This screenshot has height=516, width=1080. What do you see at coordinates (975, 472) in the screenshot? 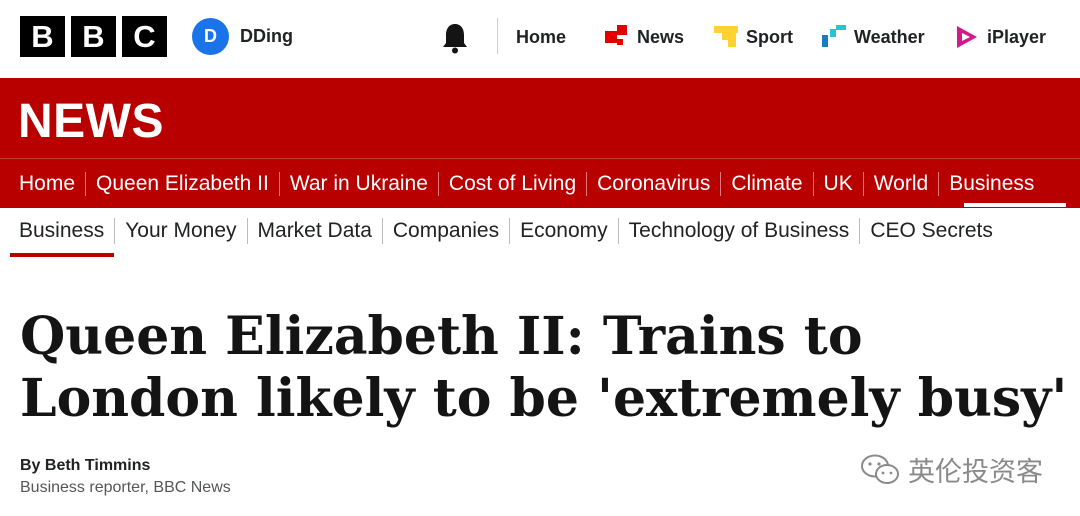
I see `watermark-text: 英伦投资客` at bounding box center [975, 472].